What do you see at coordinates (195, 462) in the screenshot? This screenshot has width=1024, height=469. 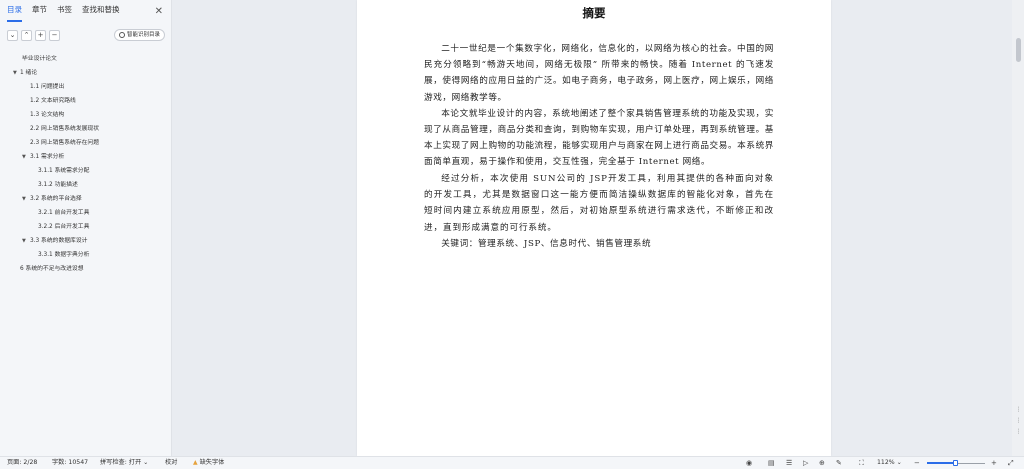 I see `warning-icon: ▲` at bounding box center [195, 462].